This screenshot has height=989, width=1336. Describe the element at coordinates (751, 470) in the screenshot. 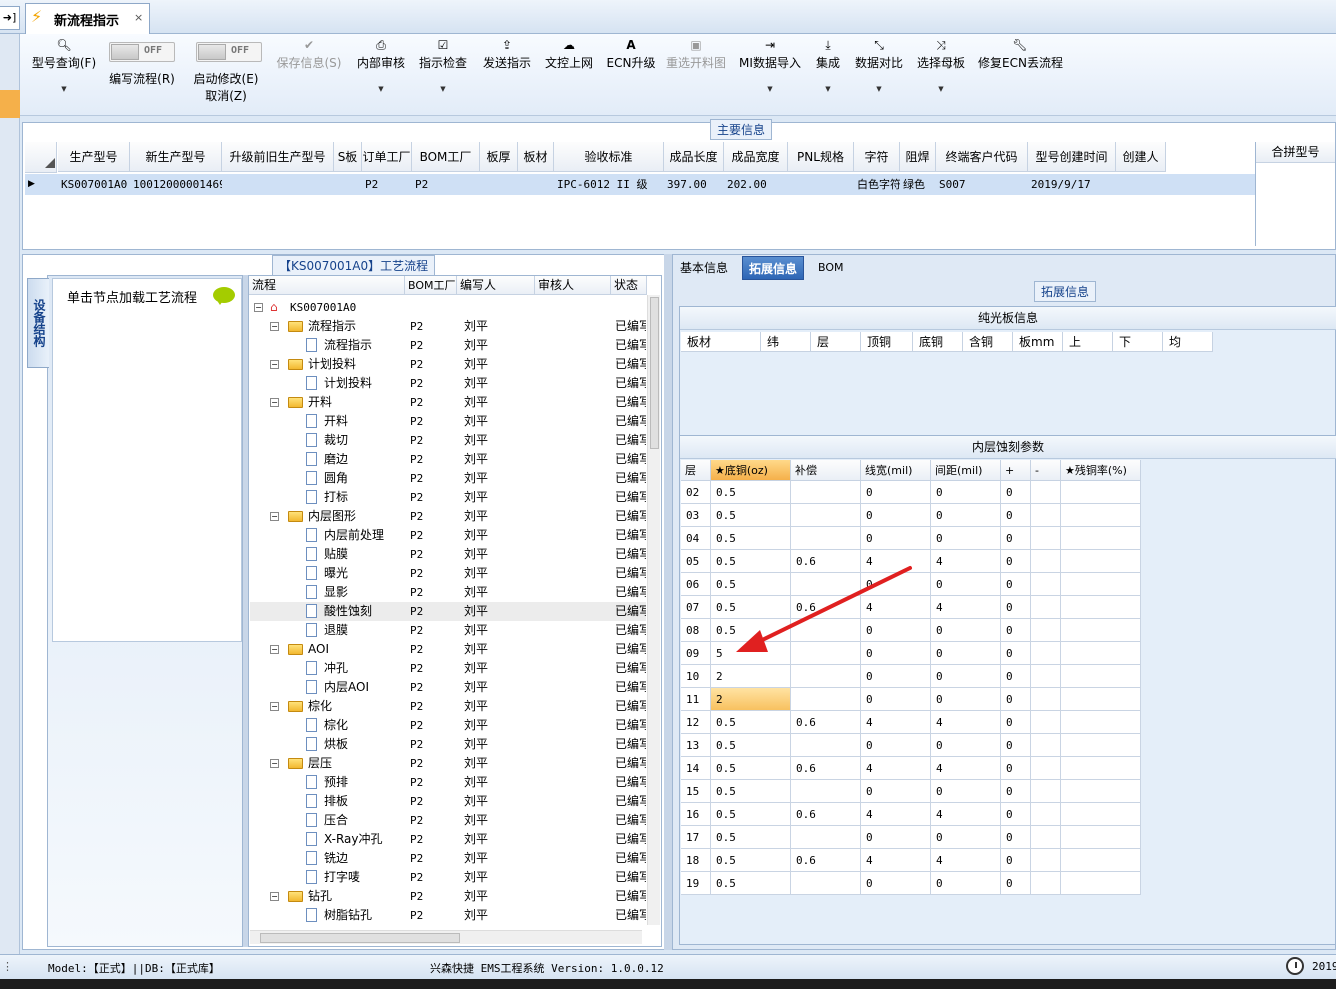

I see `etch-col-header: ★底铜(oz)` at that location.